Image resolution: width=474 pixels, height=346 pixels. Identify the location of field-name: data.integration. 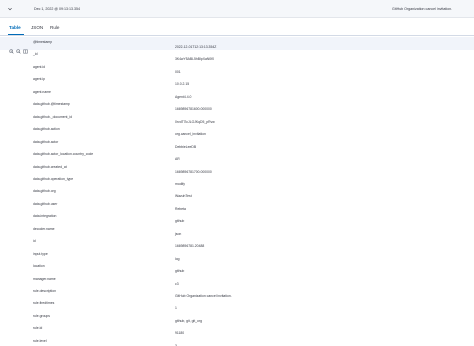
(45, 216).